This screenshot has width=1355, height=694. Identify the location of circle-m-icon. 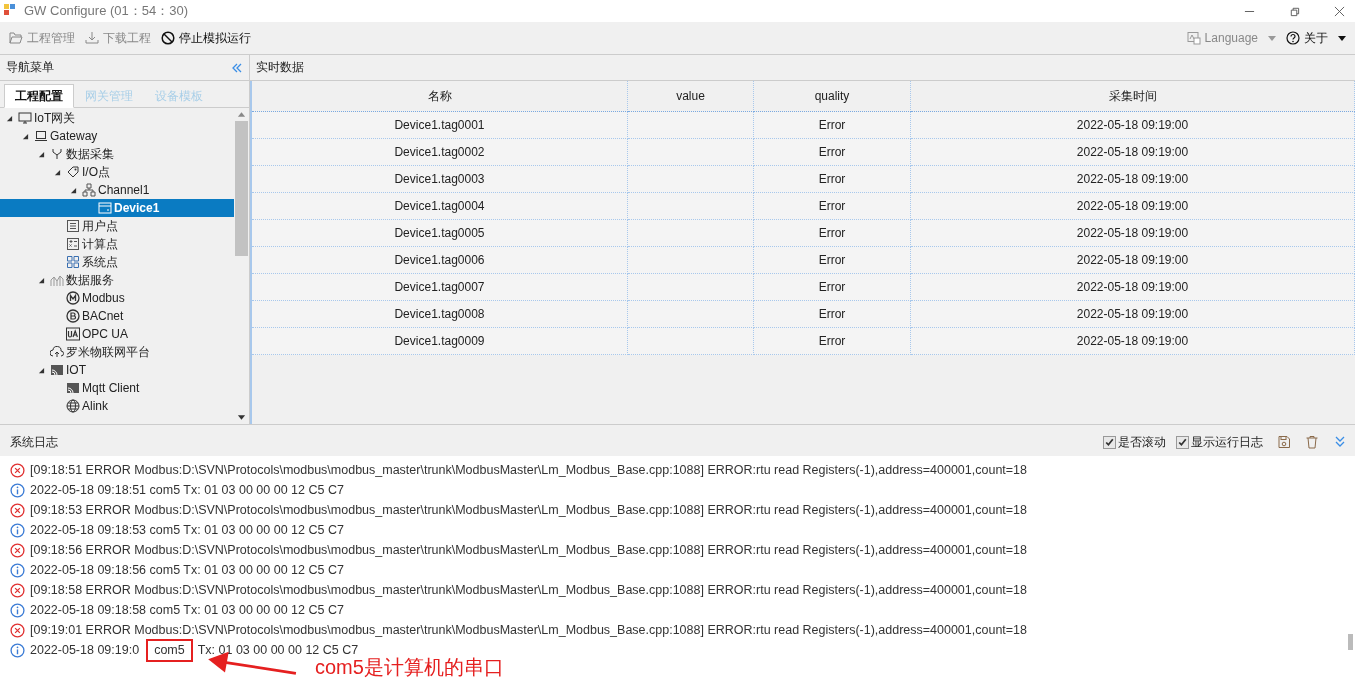
(73, 298).